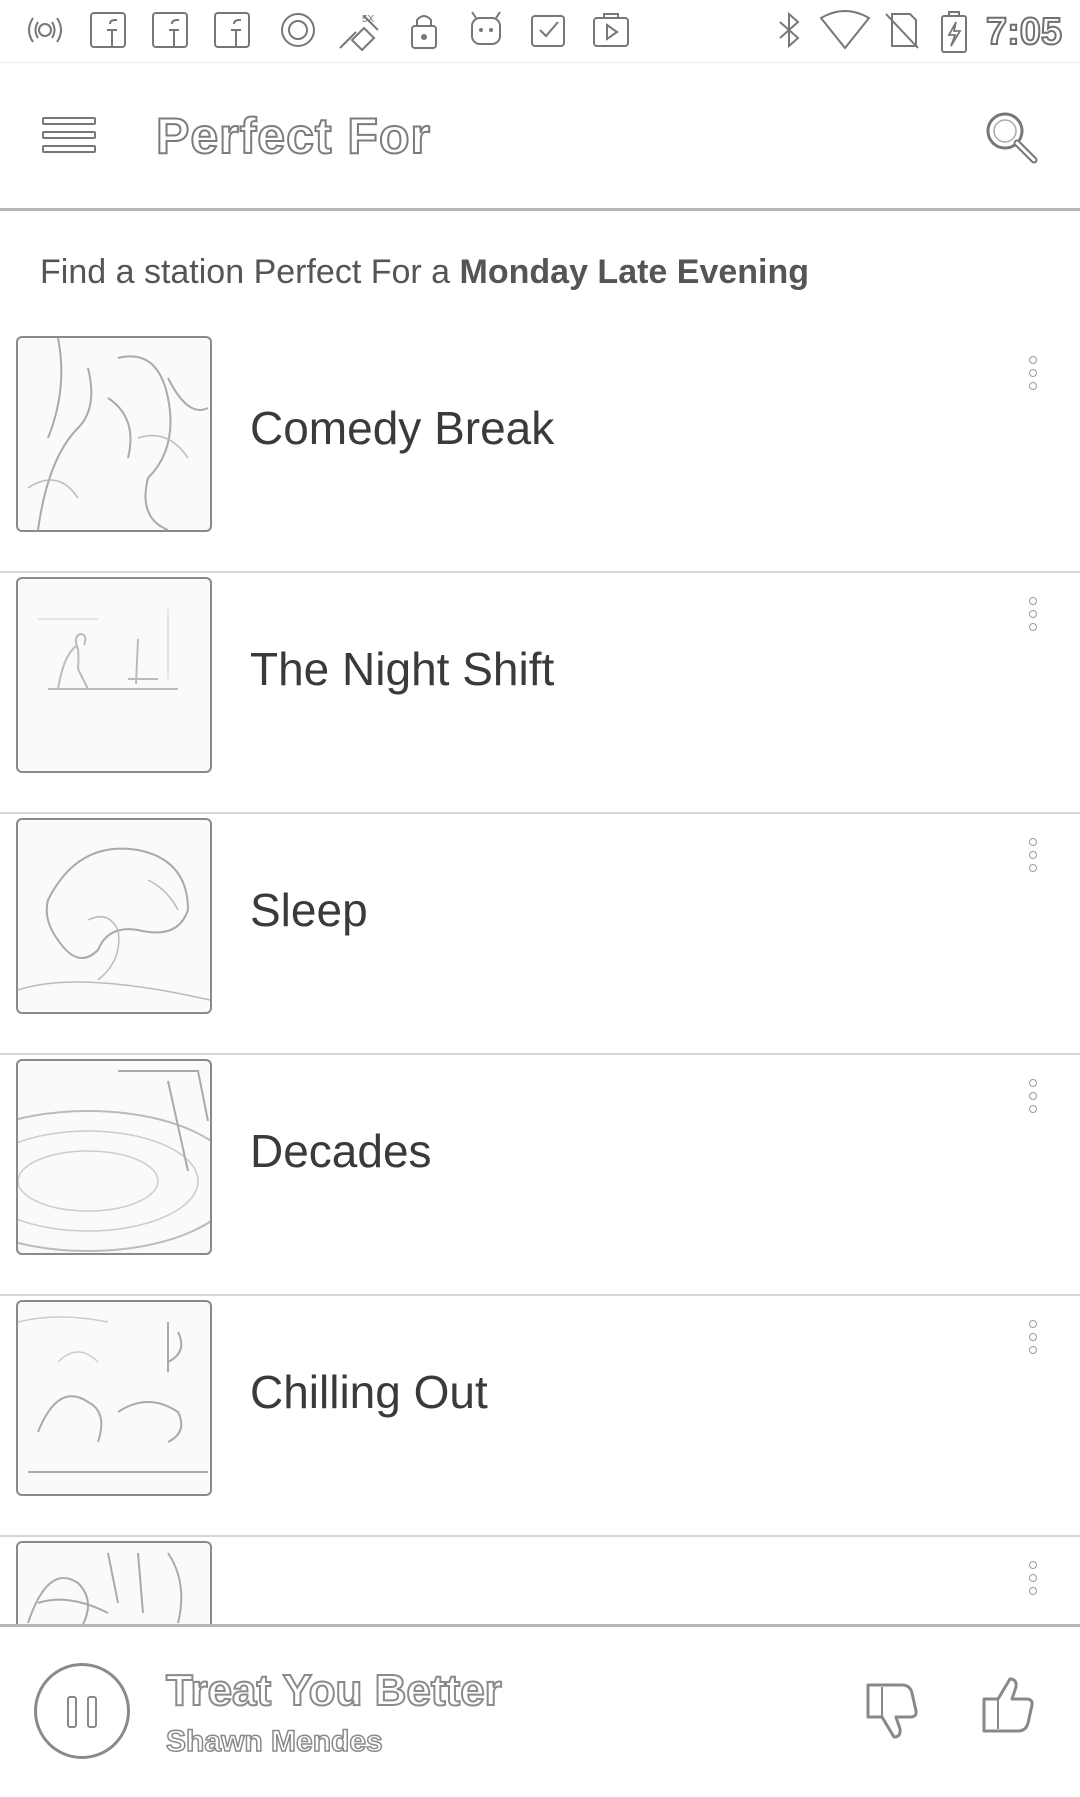 This screenshot has height=1797, width=1080. Describe the element at coordinates (250, 272) in the screenshot. I see `subtitle-prefix: Find a station Perfect For a` at that location.